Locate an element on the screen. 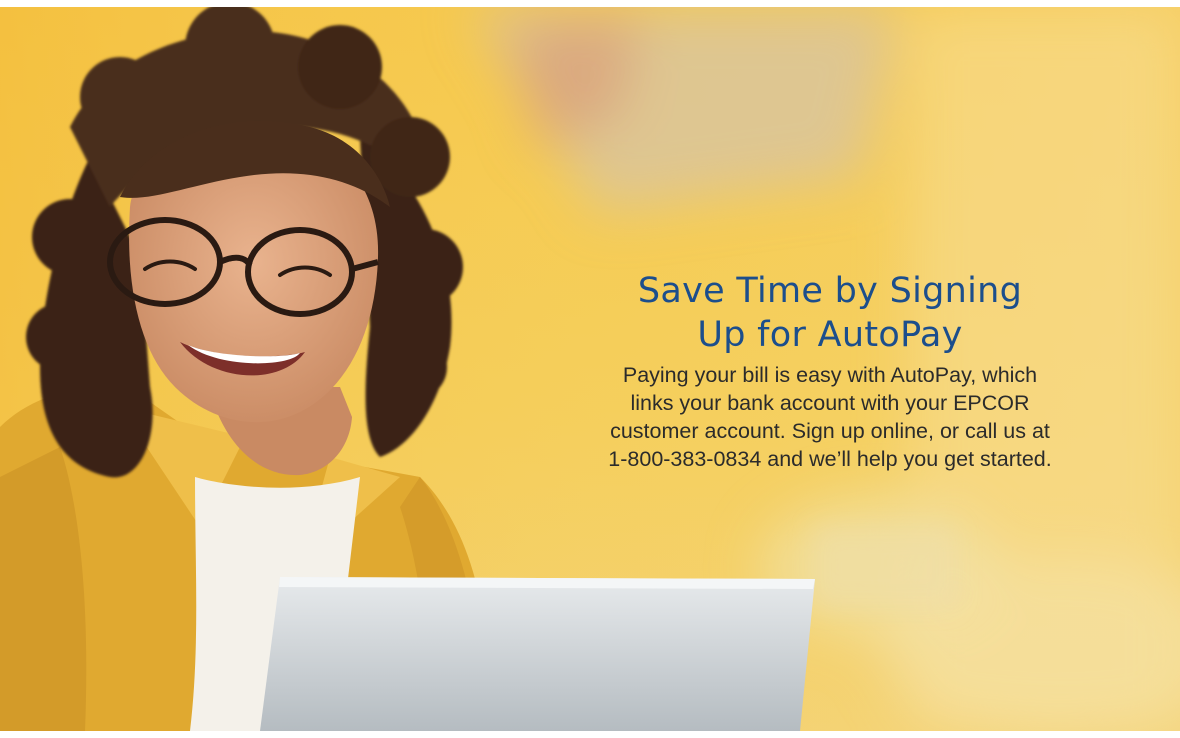 The width and height of the screenshot is (1180, 738). headline-line: Up for AutoPay is located at coordinates (830, 335).